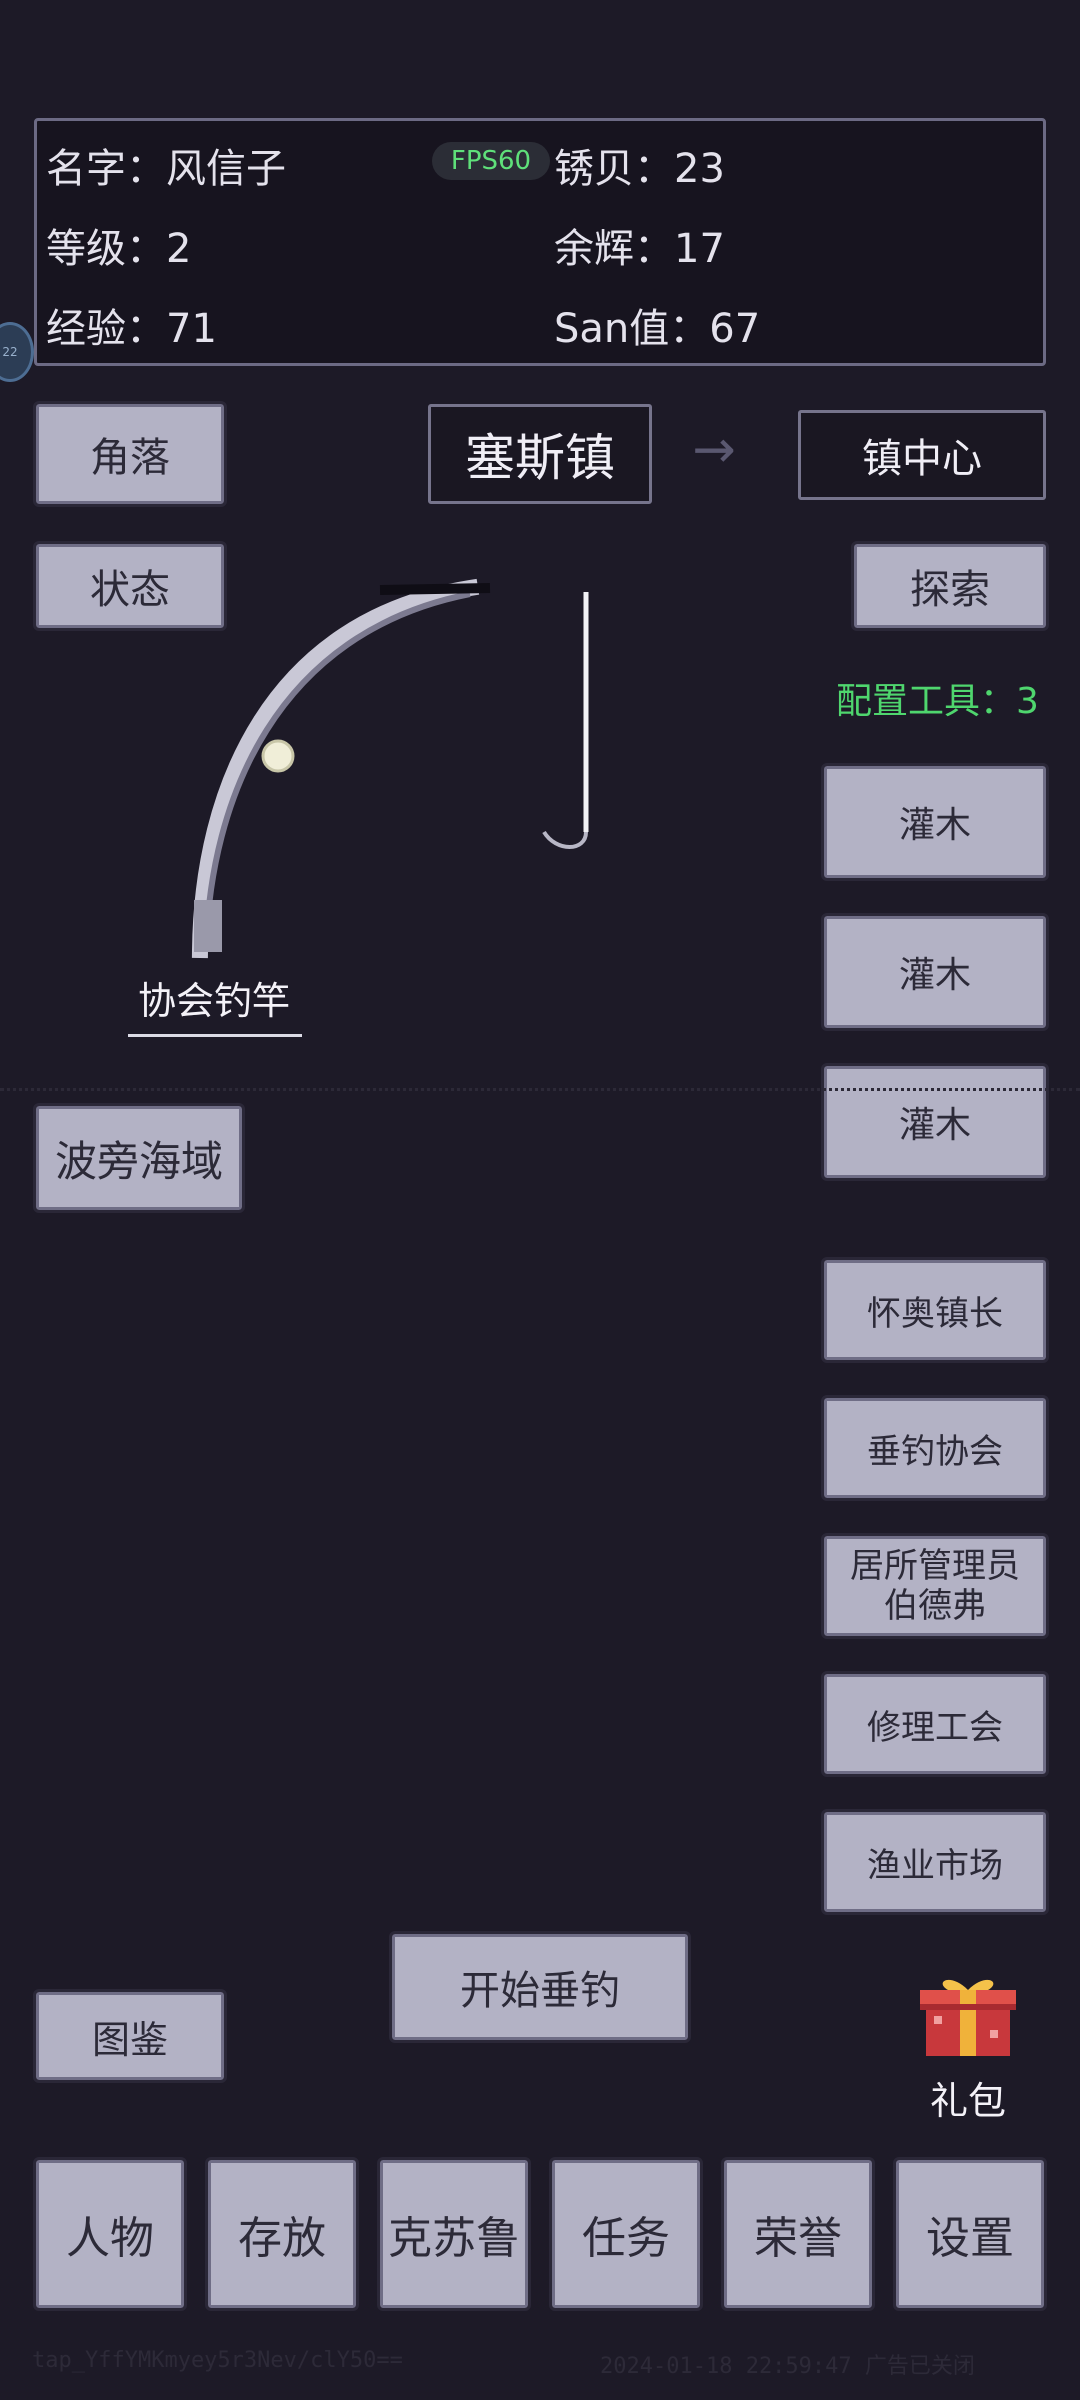 The image size is (1080, 2400). What do you see at coordinates (130, 454) in the screenshot?
I see `corner-button: 角落` at bounding box center [130, 454].